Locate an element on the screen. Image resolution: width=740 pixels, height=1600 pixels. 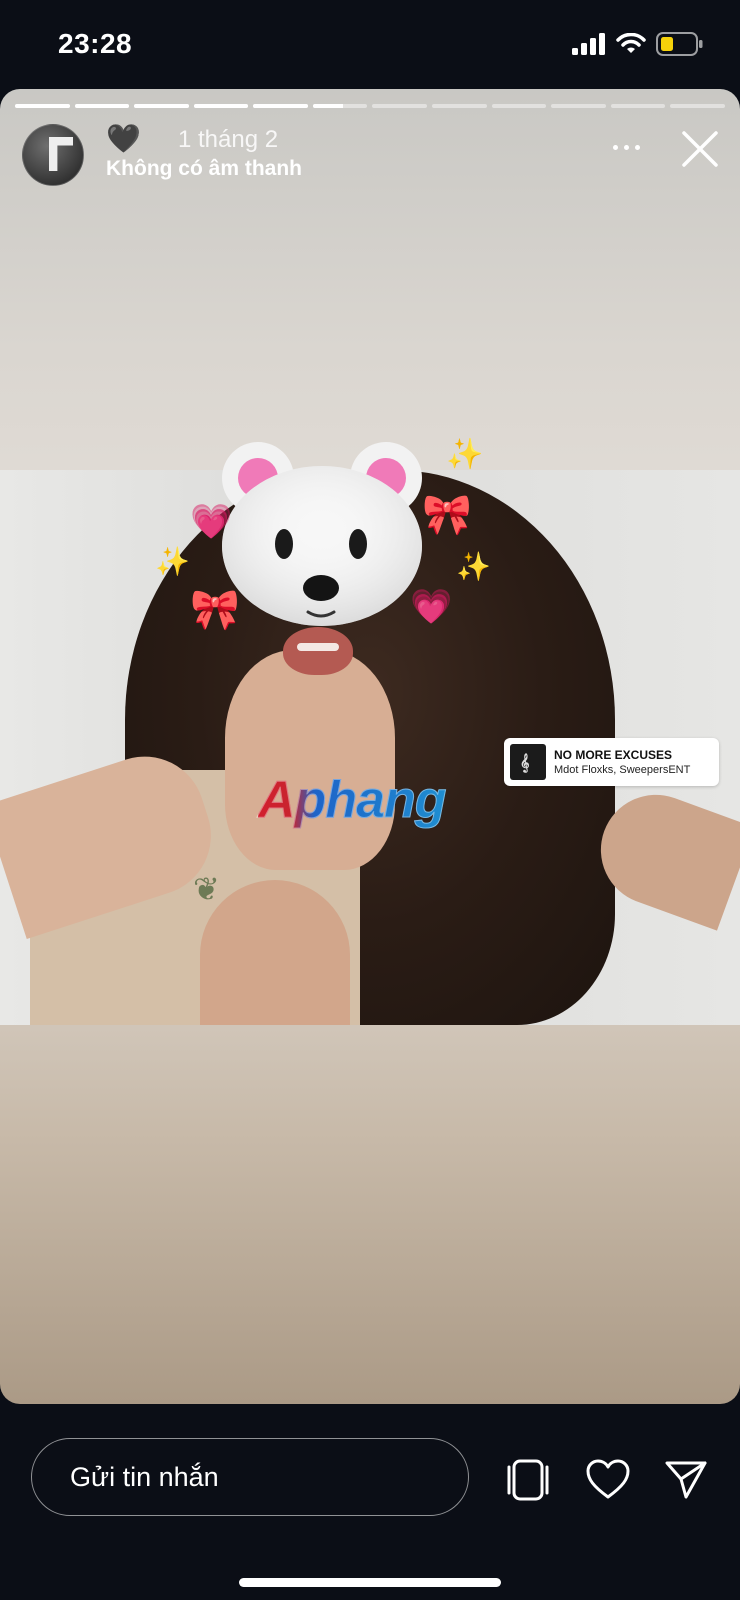
music-info: NO MORE EXCUSES Mdot Floxks, SweepersENT is located at coordinates (622, 762).